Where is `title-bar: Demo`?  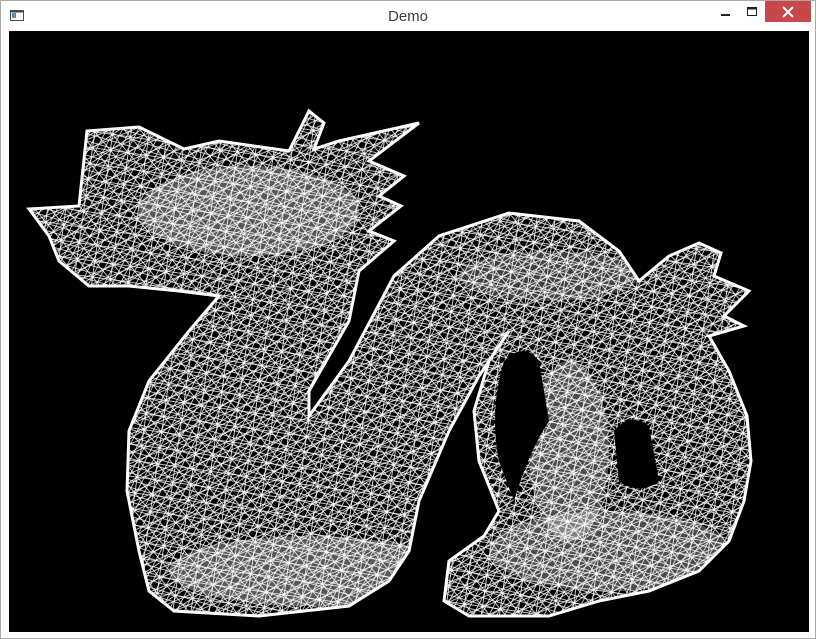
title-bar: Demo is located at coordinates (408, 16).